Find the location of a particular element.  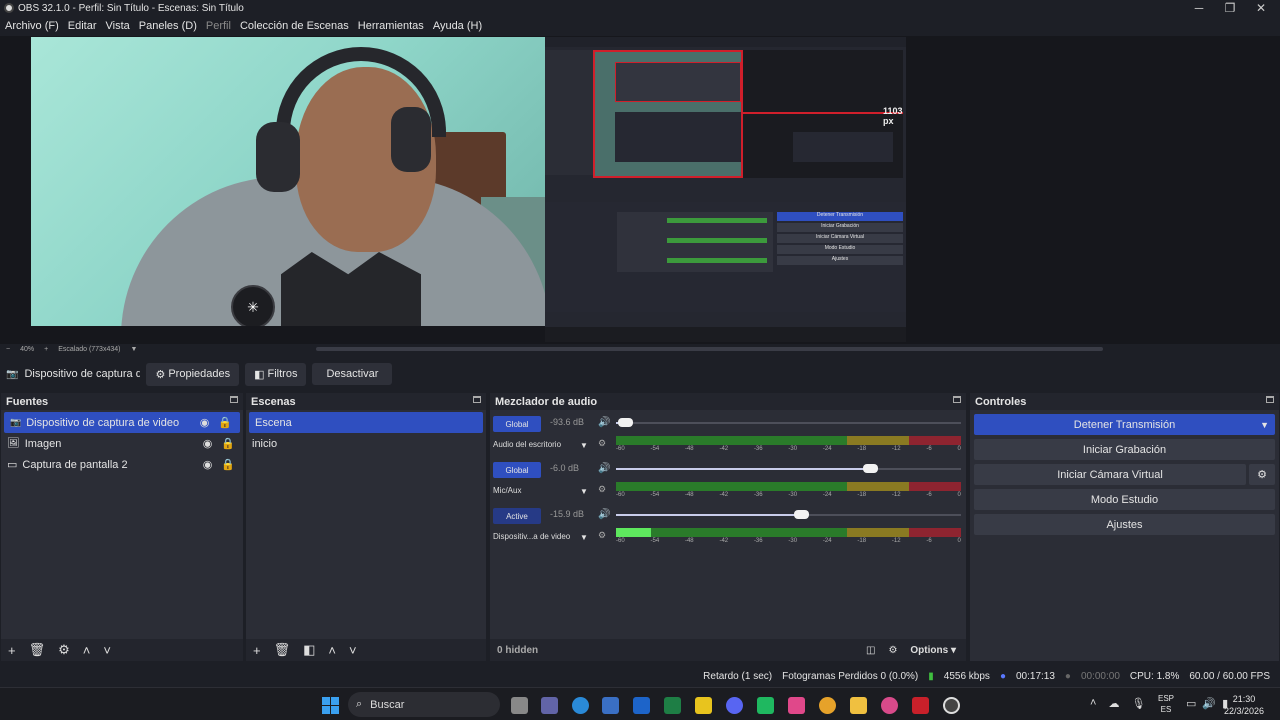

taskbar-search: ⌕ Buscar is located at coordinates (424, 704).